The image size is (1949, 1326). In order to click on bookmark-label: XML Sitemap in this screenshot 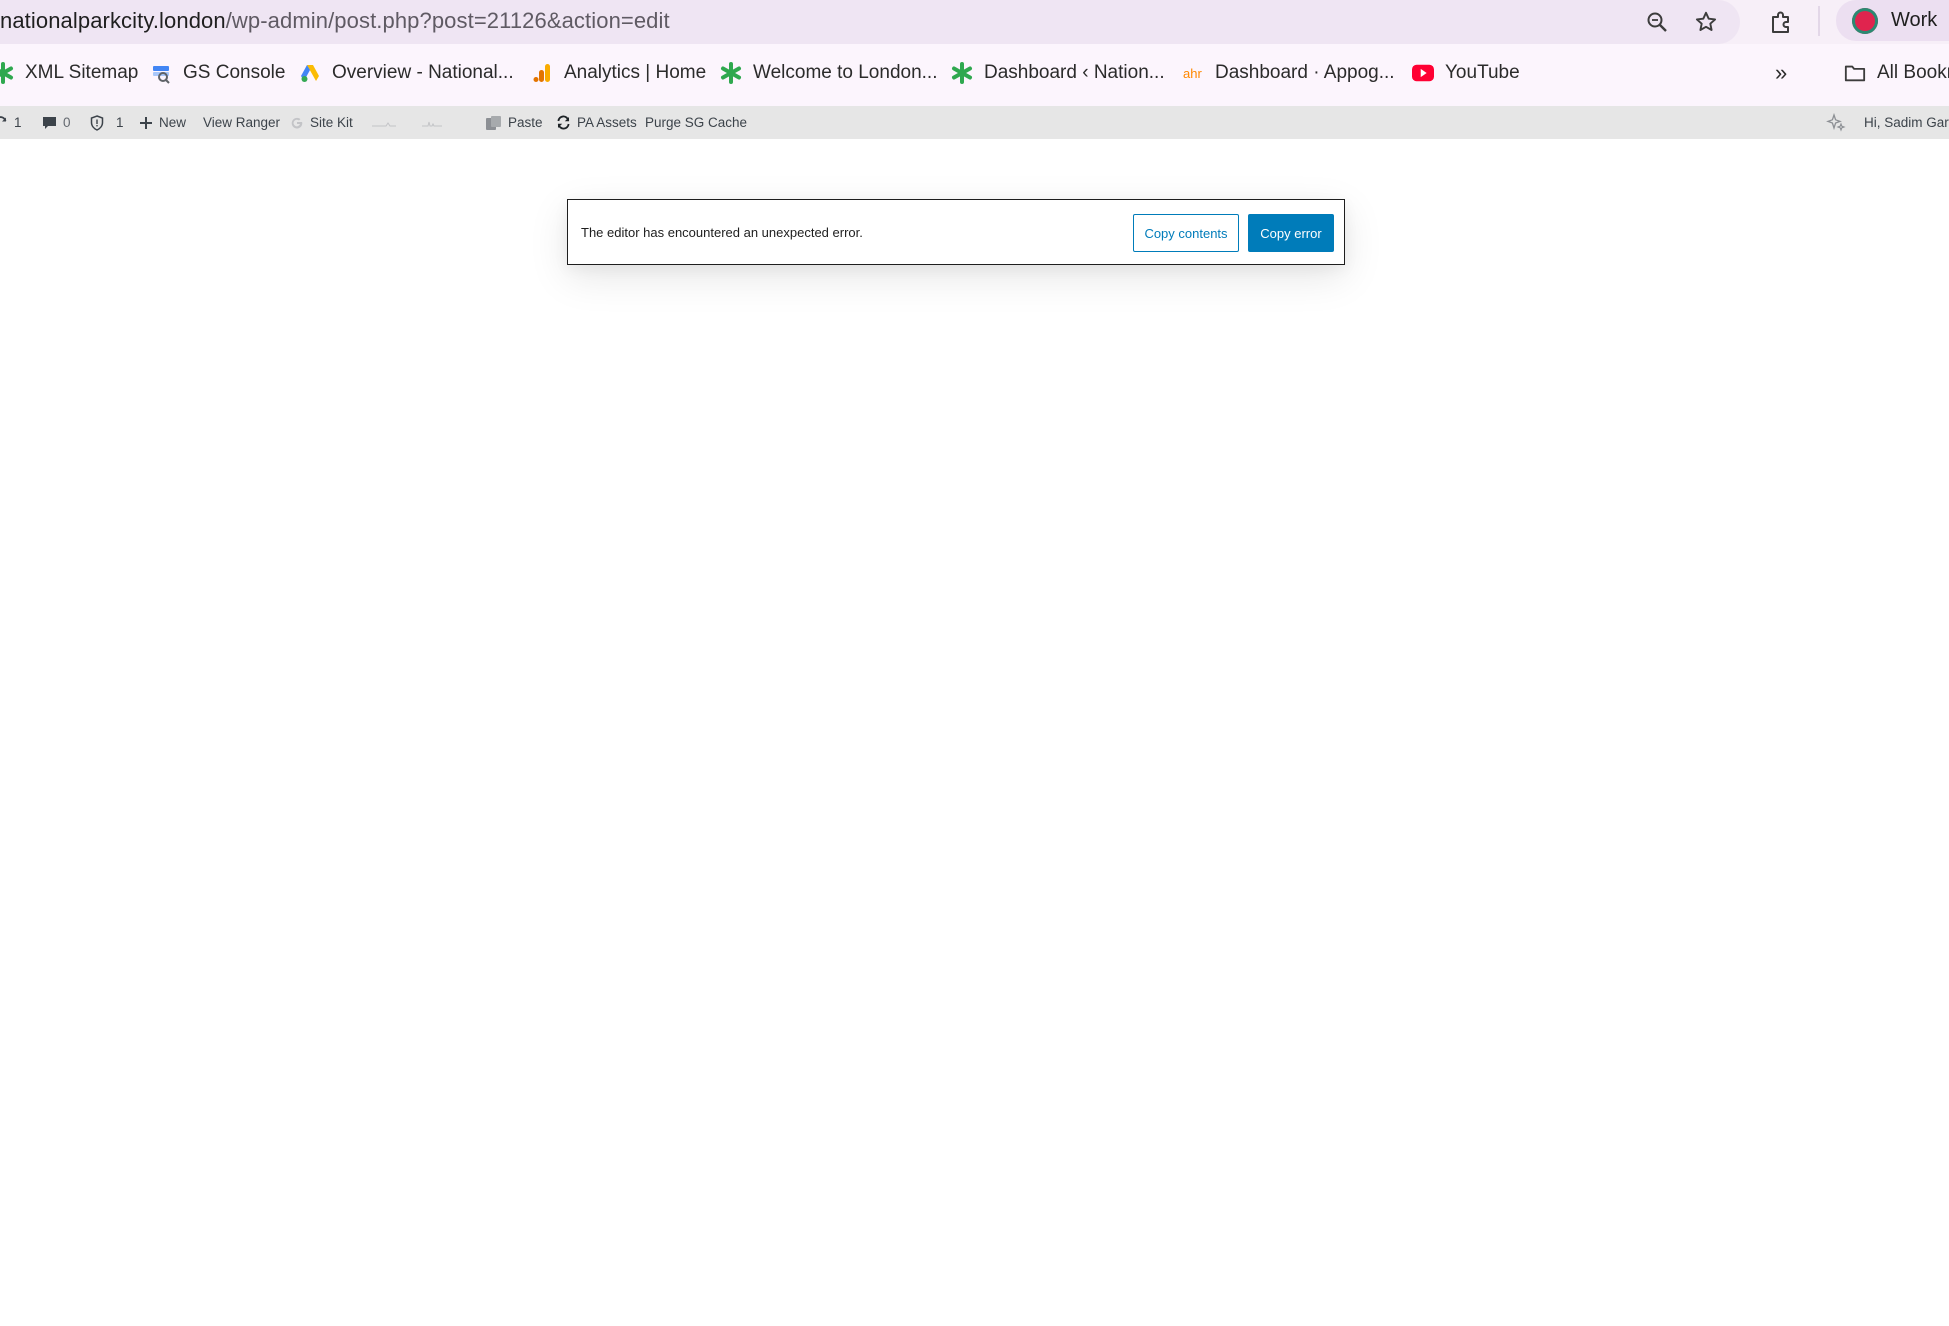, I will do `click(82, 72)`.